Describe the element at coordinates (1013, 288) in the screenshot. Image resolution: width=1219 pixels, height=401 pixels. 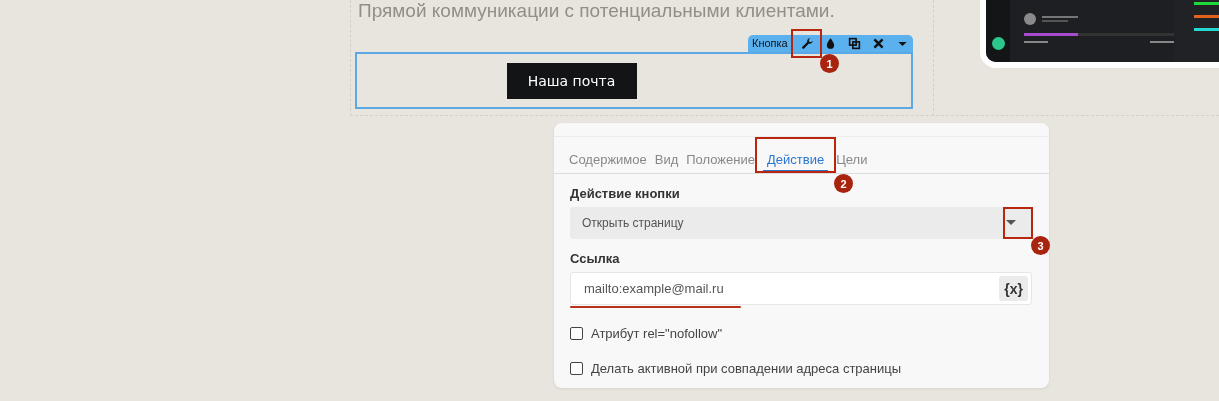
I see `variable-button: {x}` at that location.